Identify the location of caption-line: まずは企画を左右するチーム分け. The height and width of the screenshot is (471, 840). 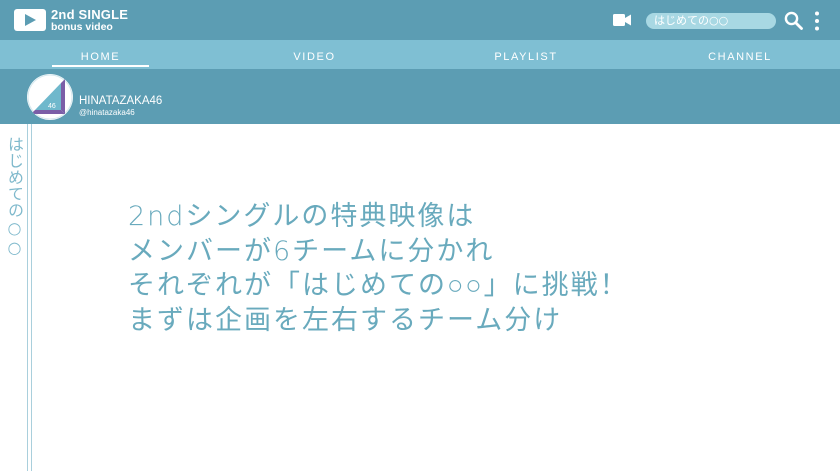
(345, 320).